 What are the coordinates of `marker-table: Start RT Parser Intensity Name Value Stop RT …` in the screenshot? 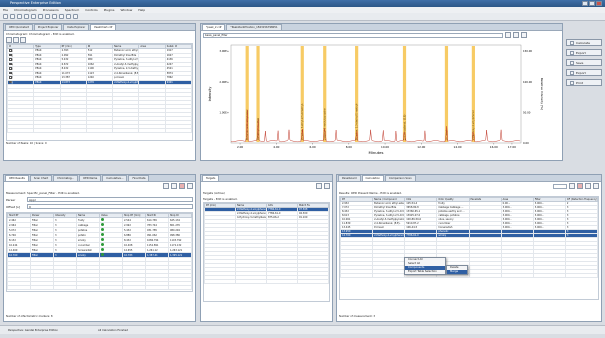 It's located at (99, 251).